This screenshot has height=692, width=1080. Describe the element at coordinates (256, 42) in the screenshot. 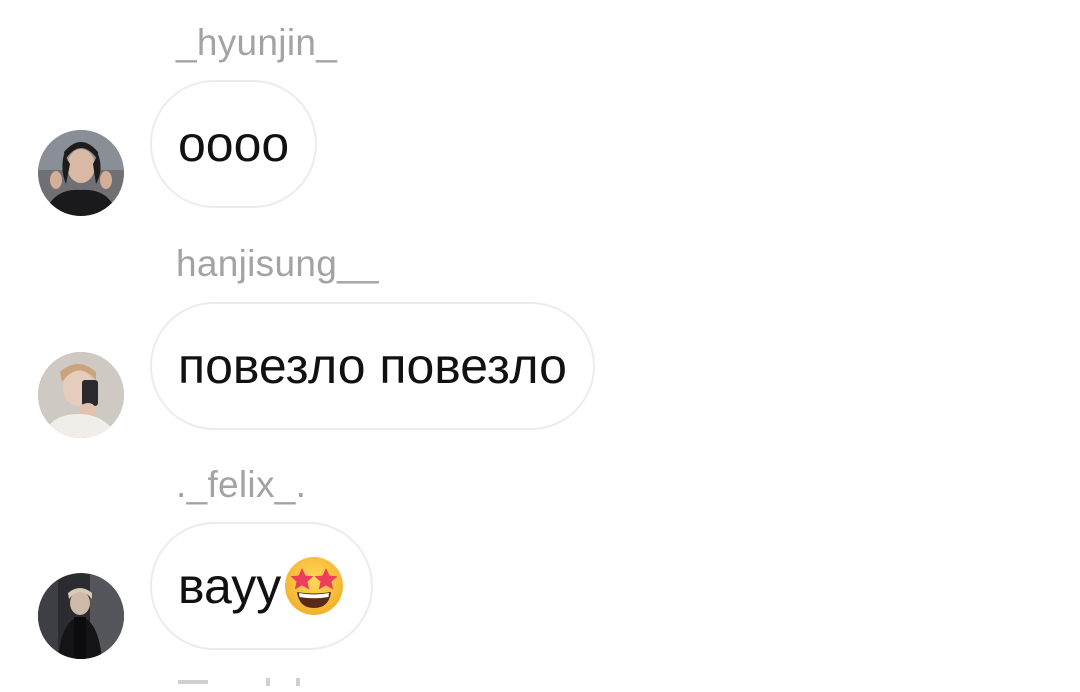

I see `message-username: _hyunjin_` at that location.